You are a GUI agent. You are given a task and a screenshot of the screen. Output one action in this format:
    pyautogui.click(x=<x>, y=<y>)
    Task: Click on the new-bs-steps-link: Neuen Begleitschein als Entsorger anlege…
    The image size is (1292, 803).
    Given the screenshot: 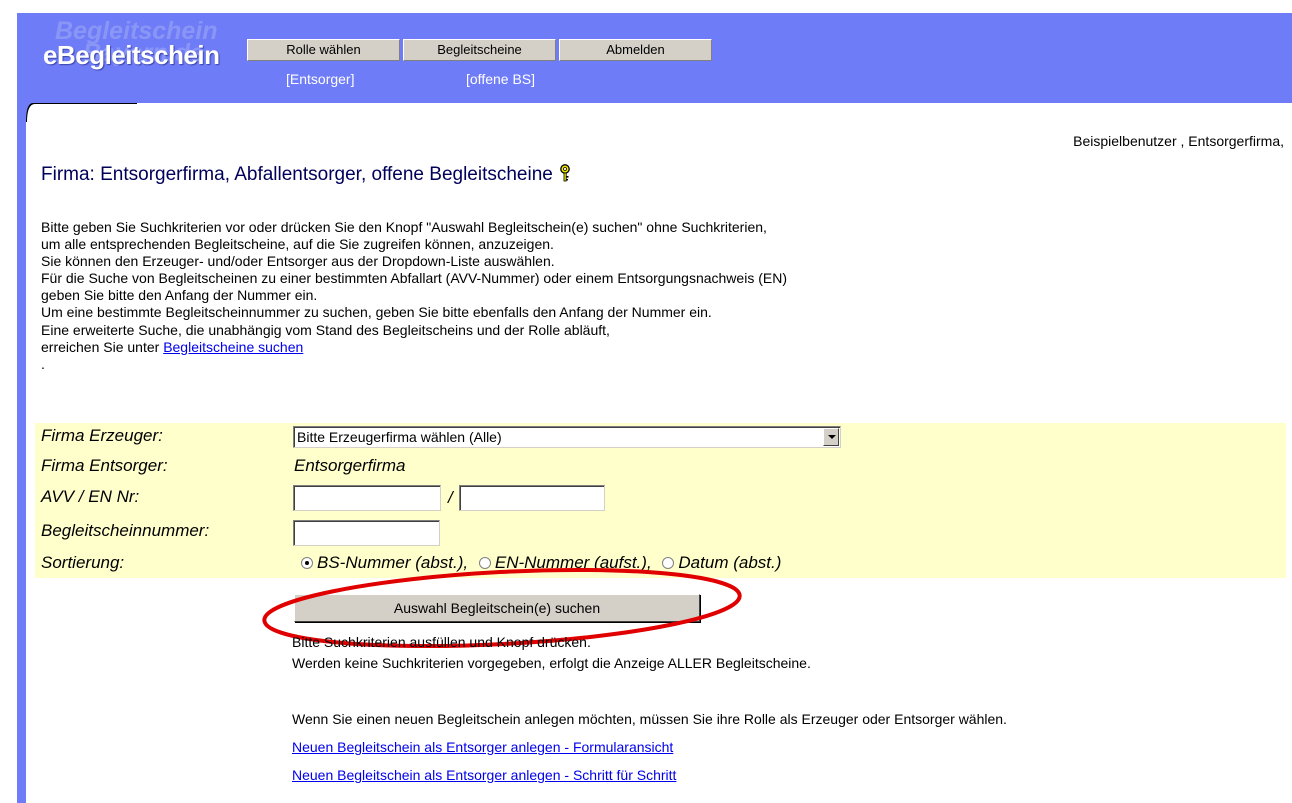 What is the action you would take?
    pyautogui.click(x=484, y=775)
    